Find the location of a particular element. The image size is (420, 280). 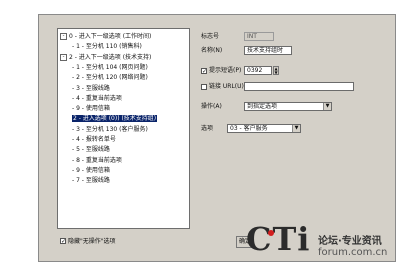

hide-noop-checkbox: ✓ is located at coordinates (63, 241).